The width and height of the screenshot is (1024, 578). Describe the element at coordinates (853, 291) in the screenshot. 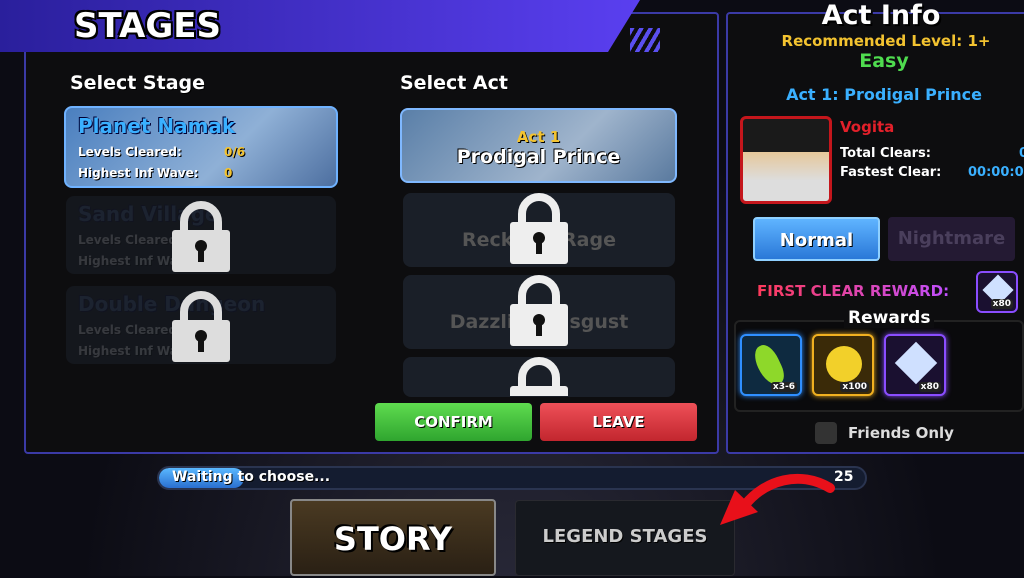

I see `first-clear-reward-label: FIRST CLEAR REWARD:` at that location.